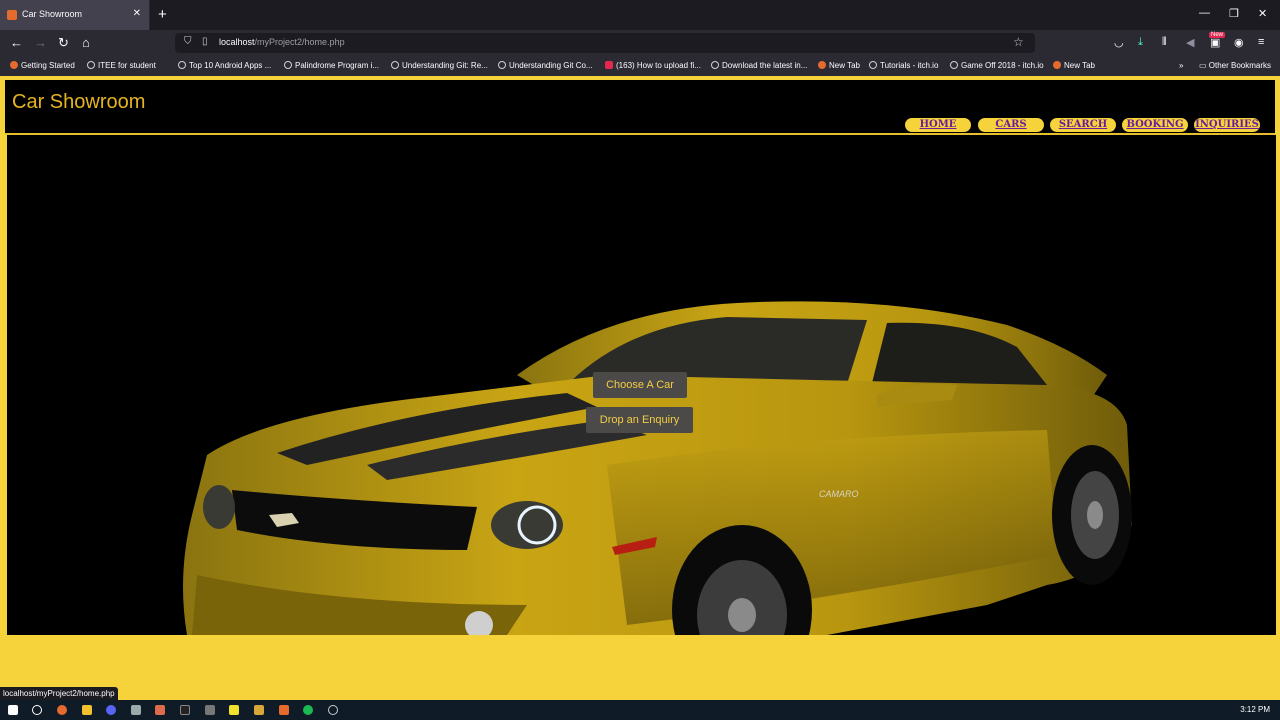  Describe the element at coordinates (1181, 65) in the screenshot. I see `more-bookmarks-icon: »` at that location.